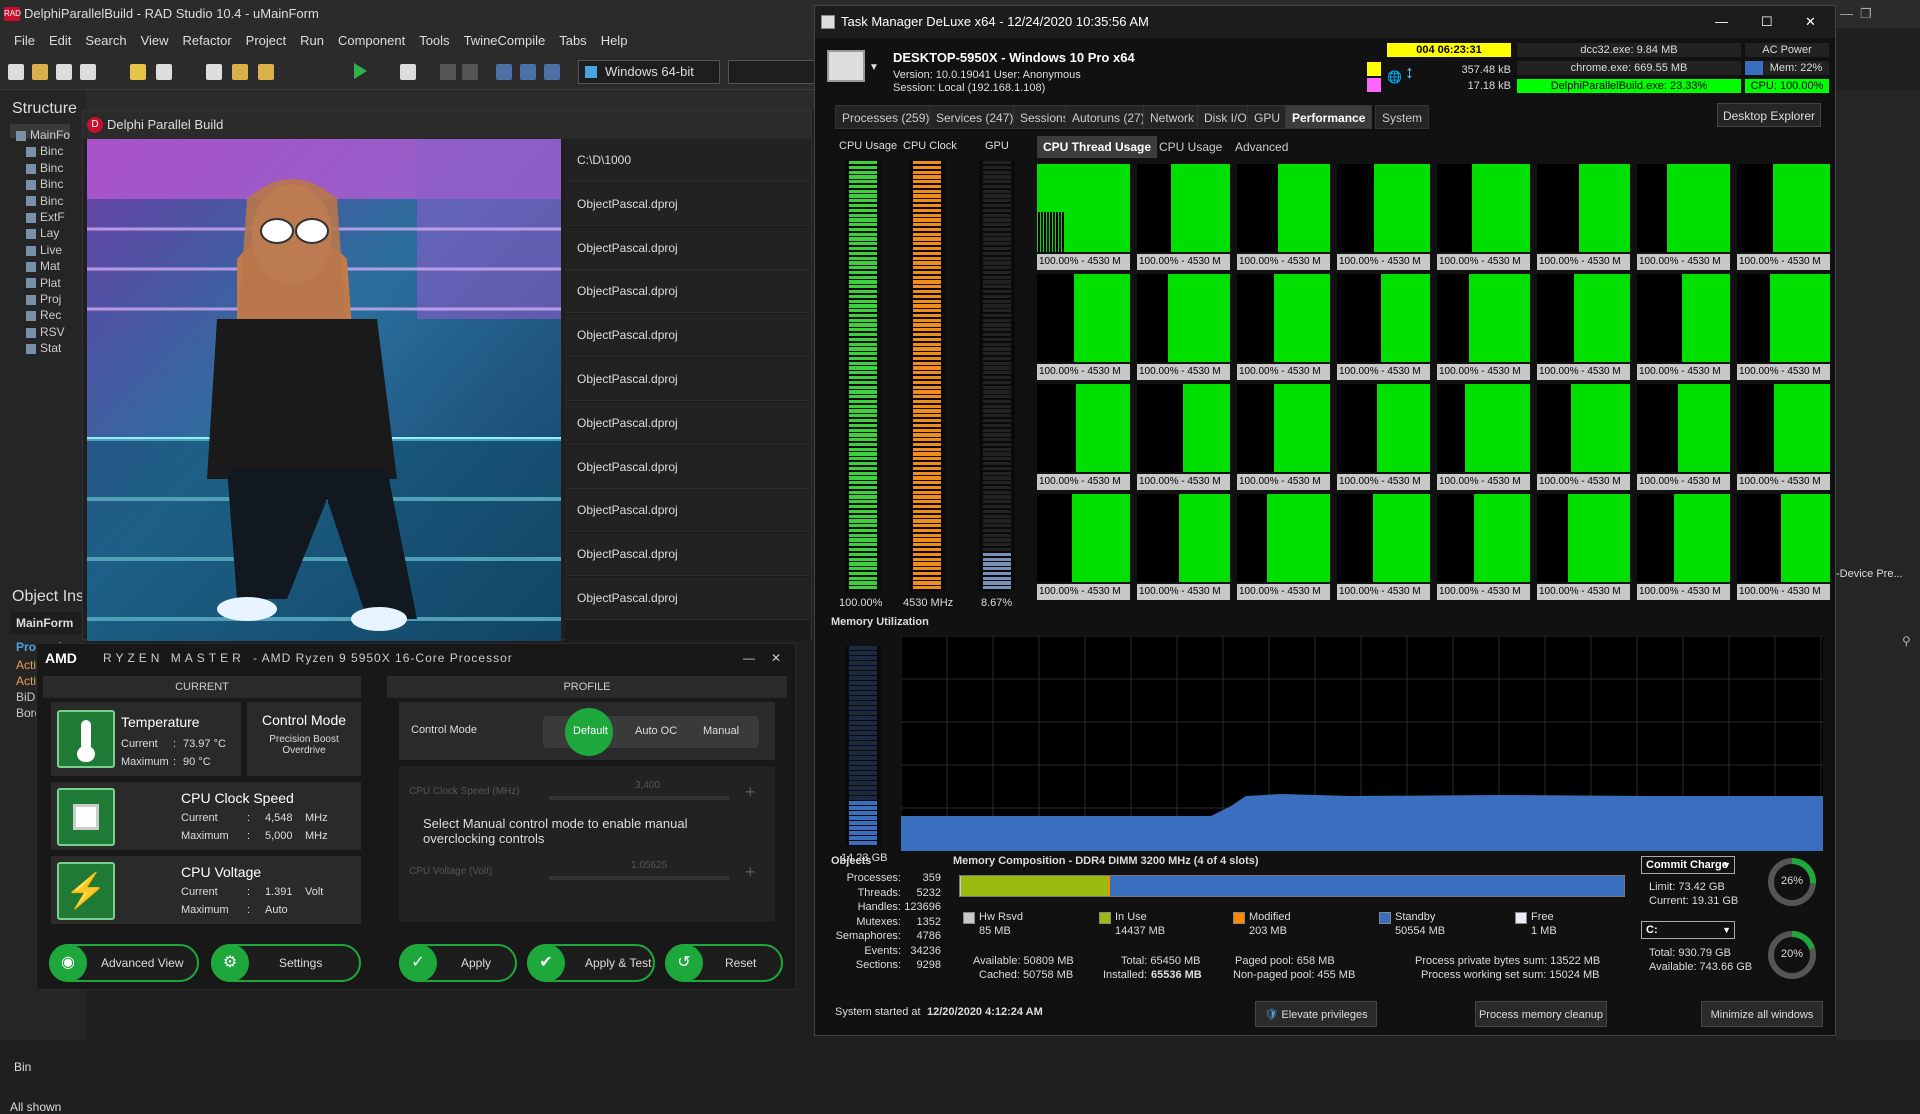 This screenshot has width=1920, height=1114. I want to click on step-over-icon, so click(528, 72).